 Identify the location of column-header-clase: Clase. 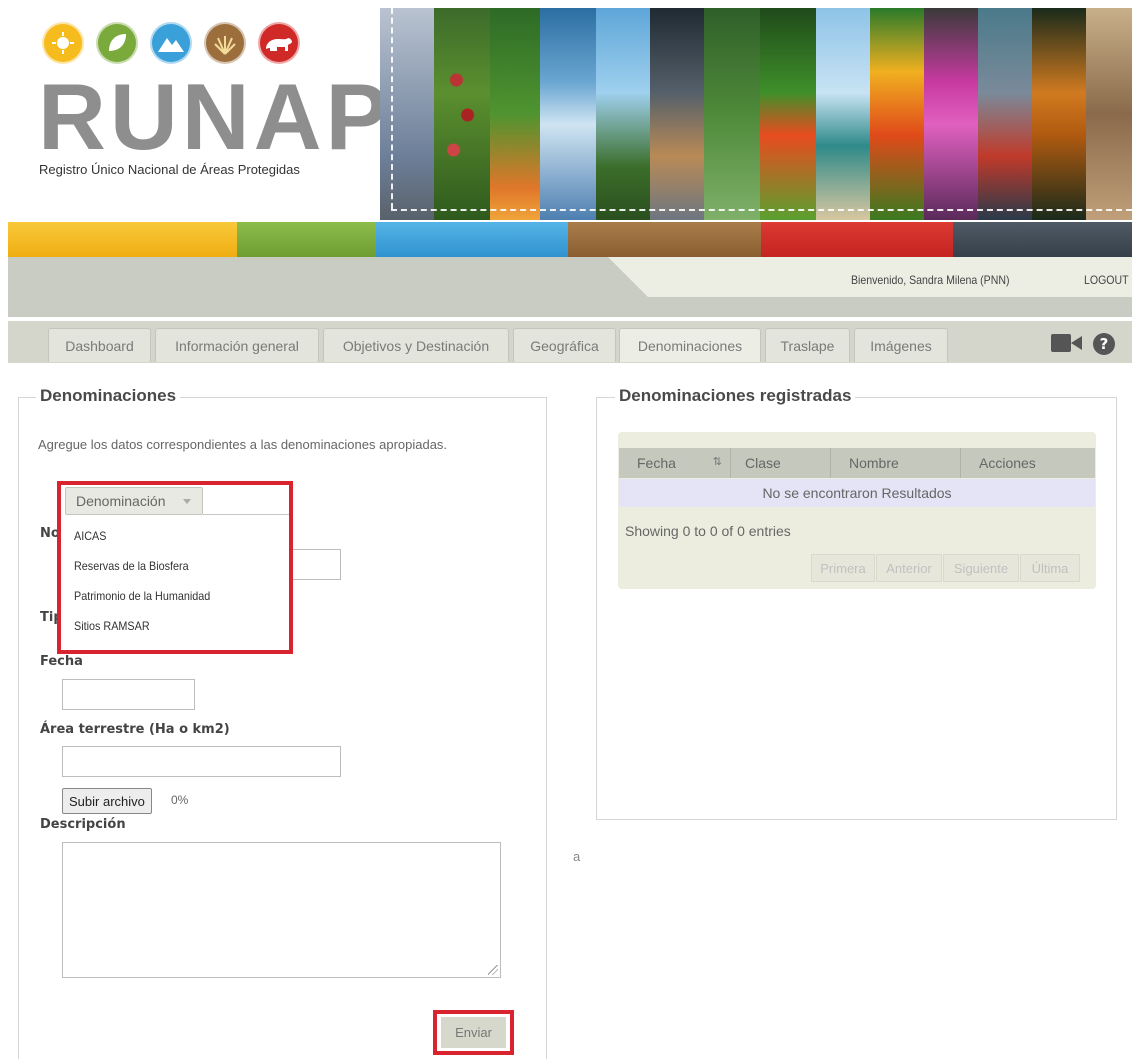
(781, 463).